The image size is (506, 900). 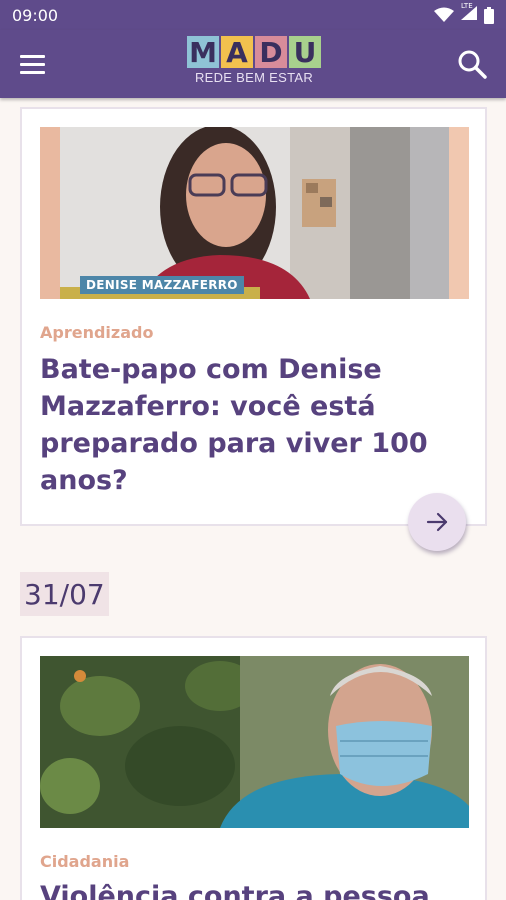 What do you see at coordinates (35, 64) in the screenshot?
I see `menu-button` at bounding box center [35, 64].